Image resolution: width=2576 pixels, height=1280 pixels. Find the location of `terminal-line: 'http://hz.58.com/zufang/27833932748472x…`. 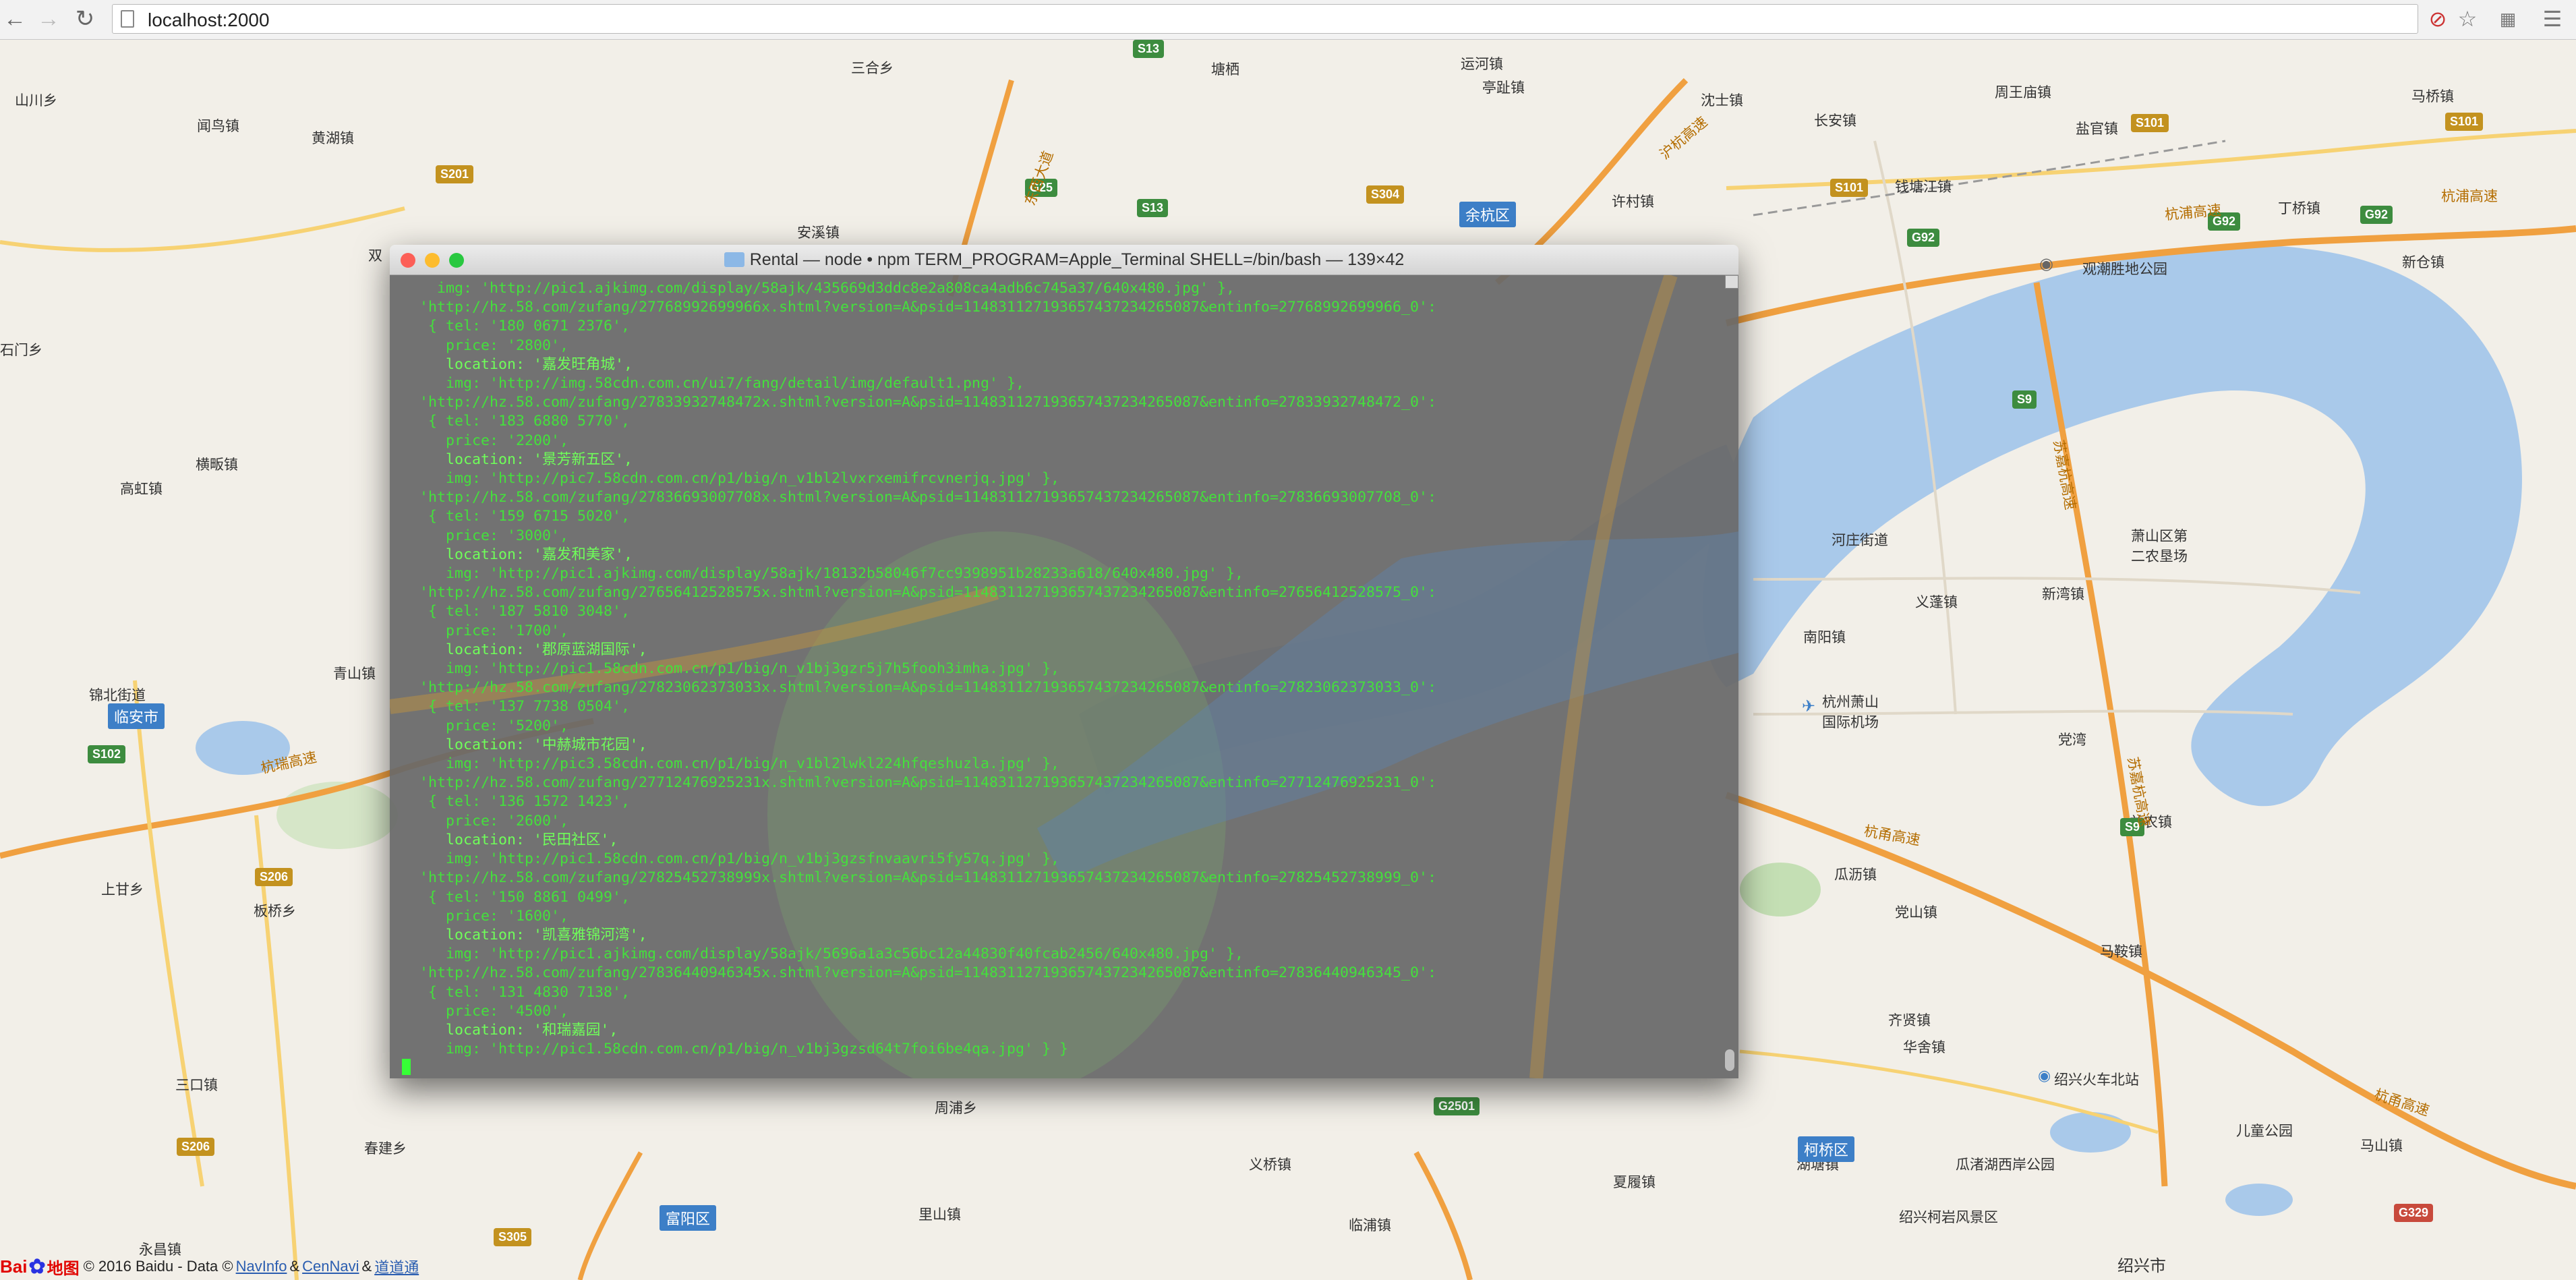

terminal-line: 'http://hz.58.com/zufang/27833932748472x… is located at coordinates (920, 402).